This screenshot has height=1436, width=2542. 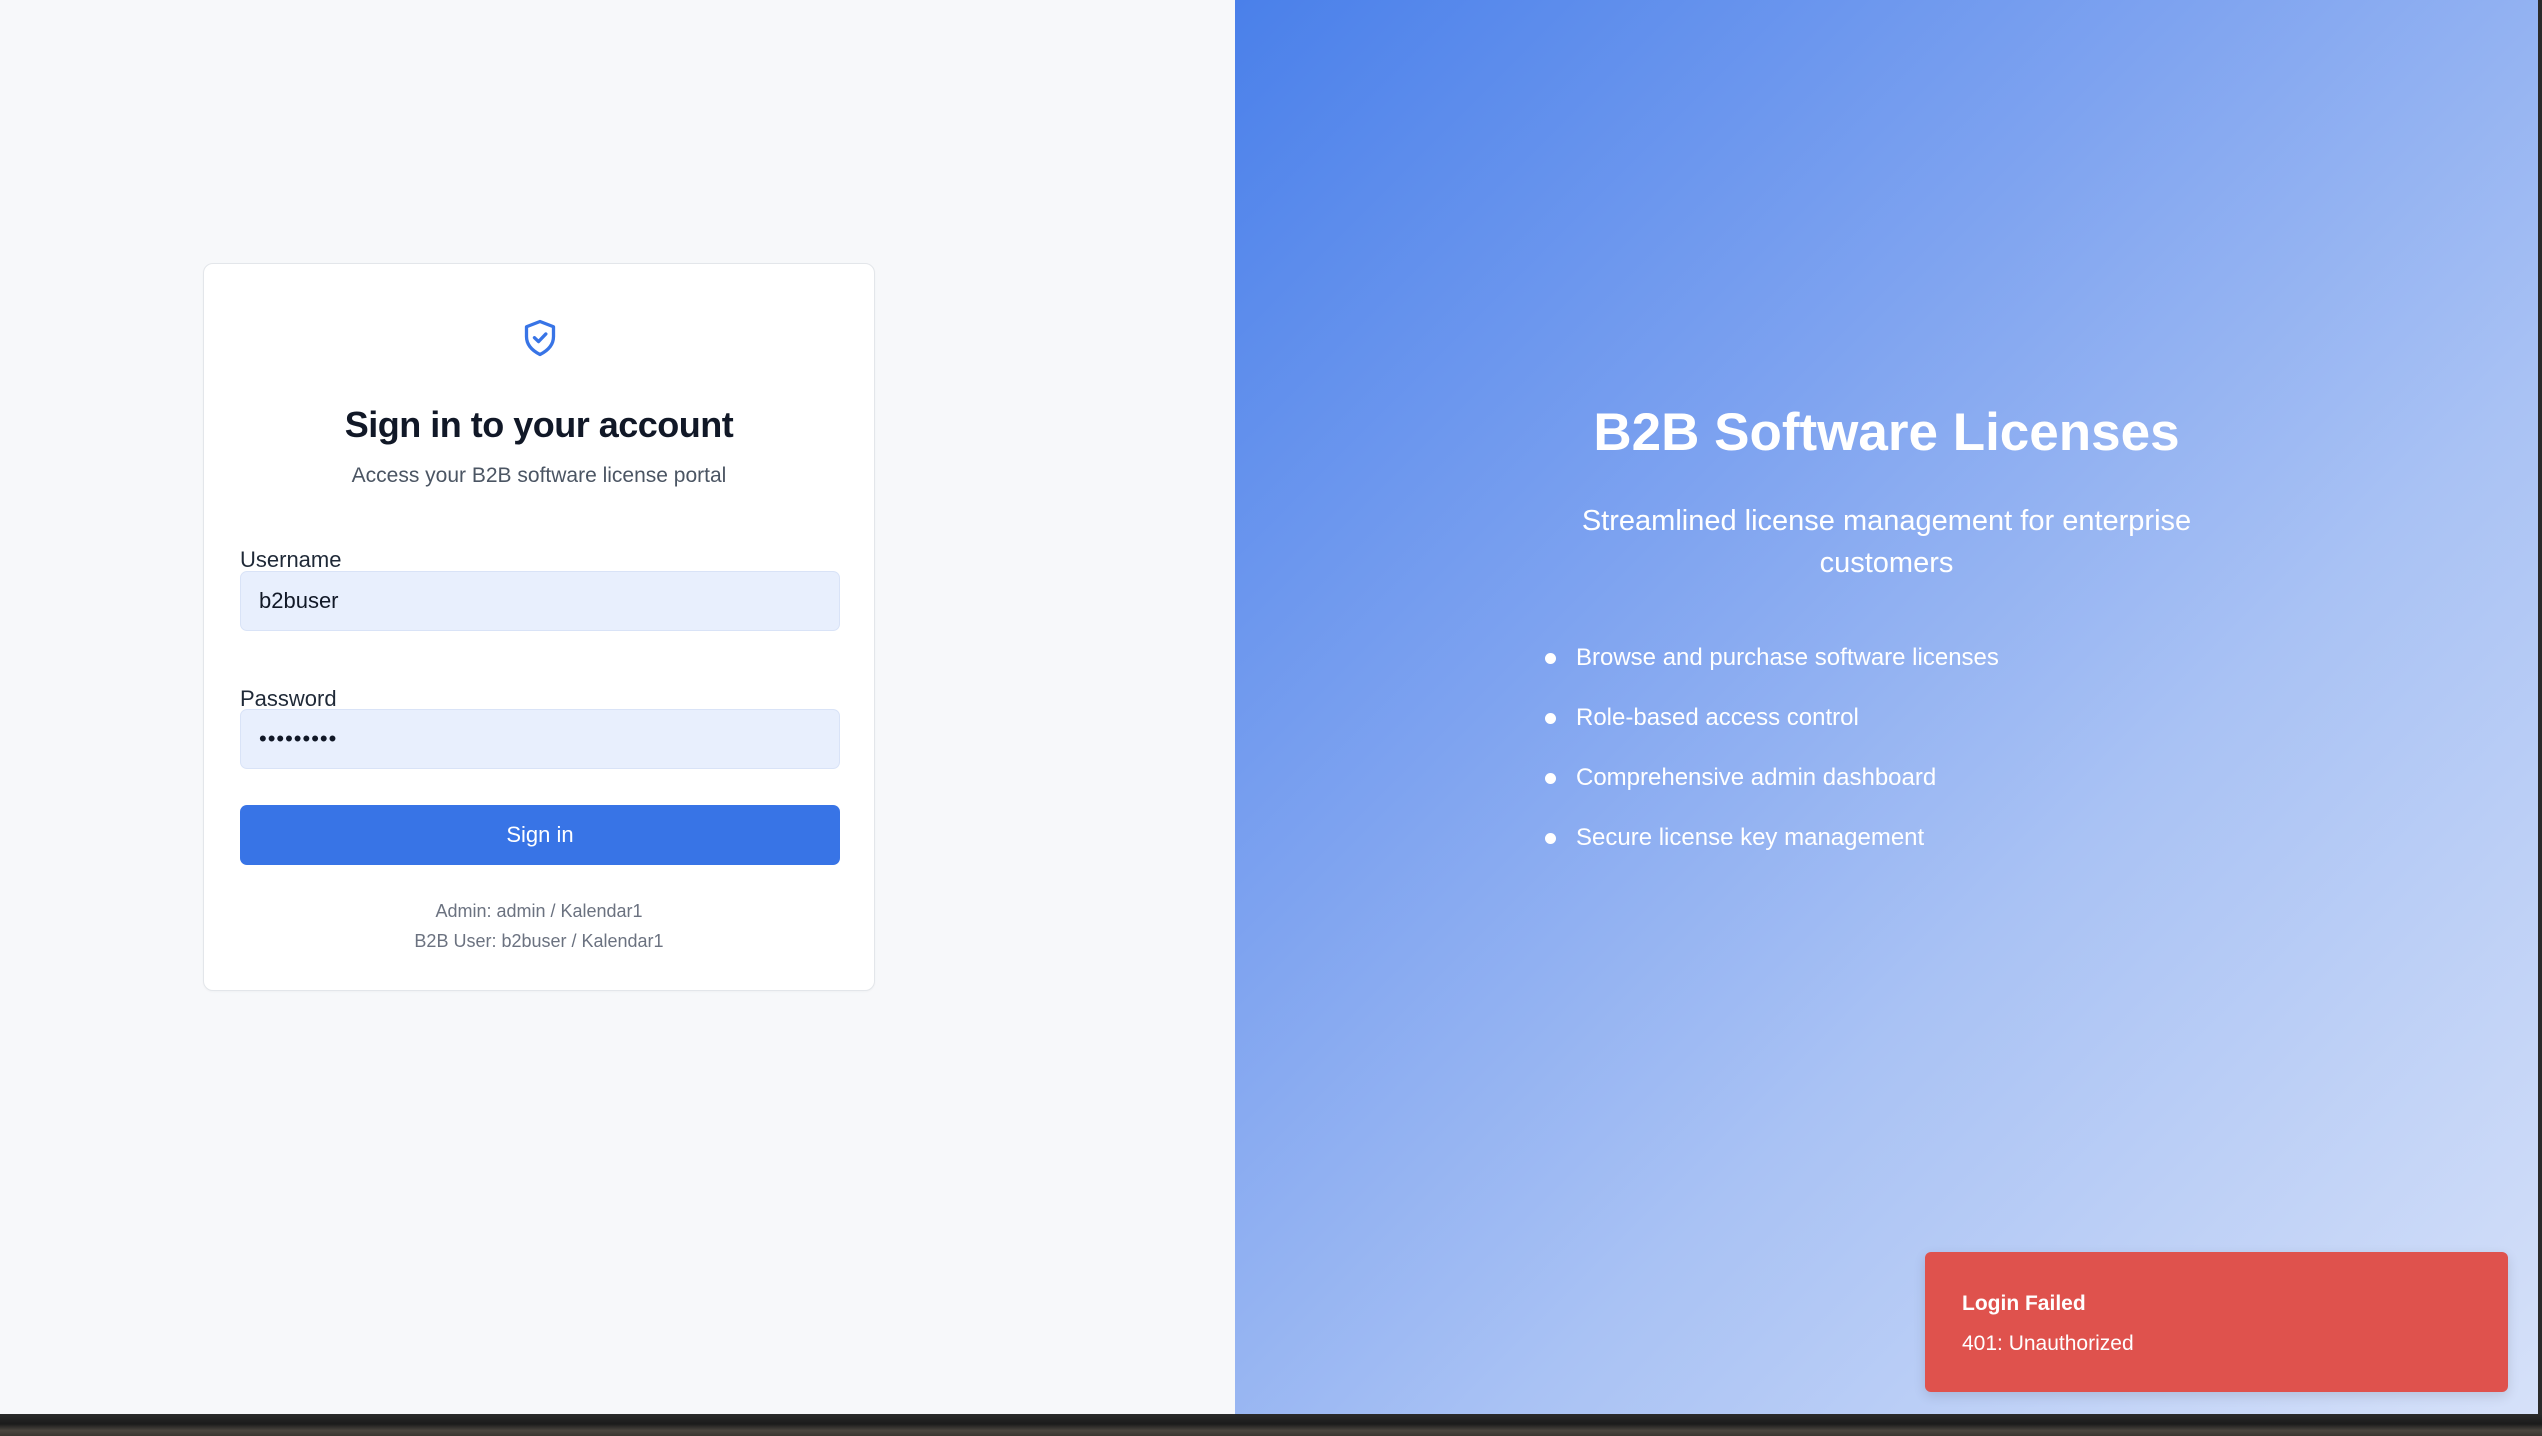 What do you see at coordinates (2048, 1343) in the screenshot?
I see `toast-message: 401: Unauthorized` at bounding box center [2048, 1343].